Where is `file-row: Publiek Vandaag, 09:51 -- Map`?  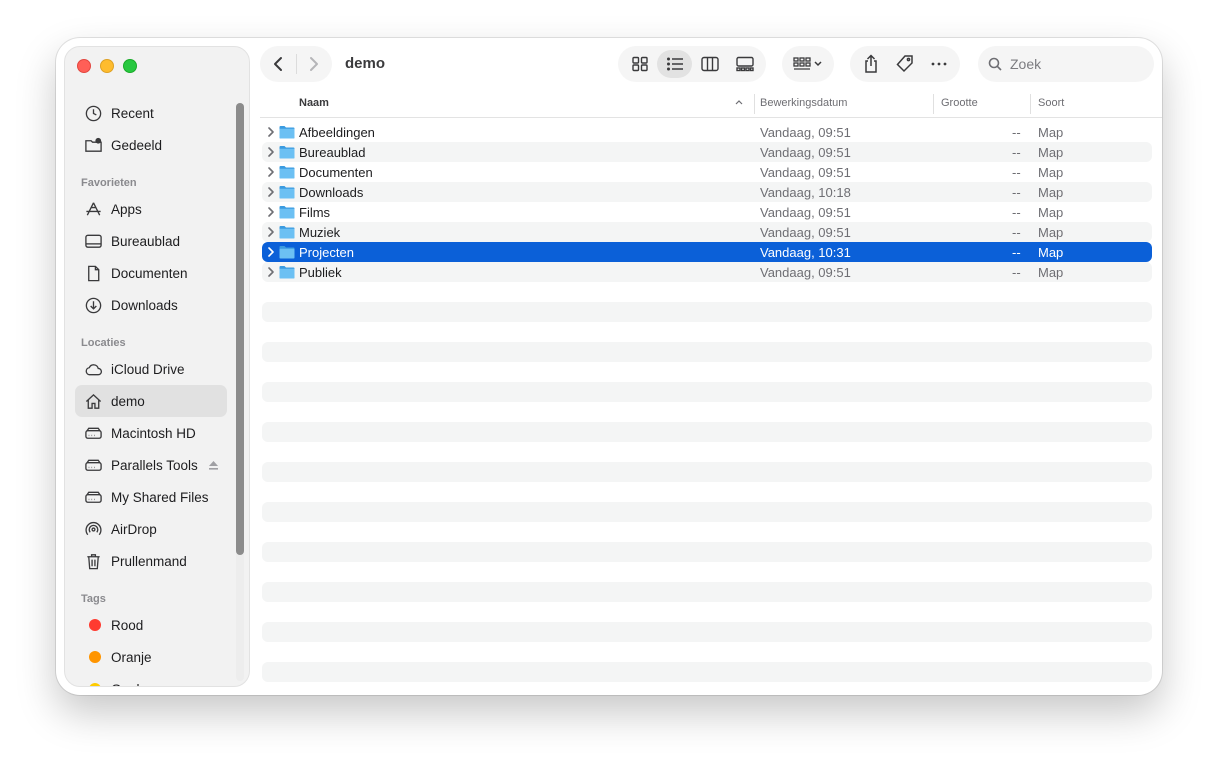
file-row: Publiek Vandaag, 09:51 -- Map is located at coordinates (707, 272).